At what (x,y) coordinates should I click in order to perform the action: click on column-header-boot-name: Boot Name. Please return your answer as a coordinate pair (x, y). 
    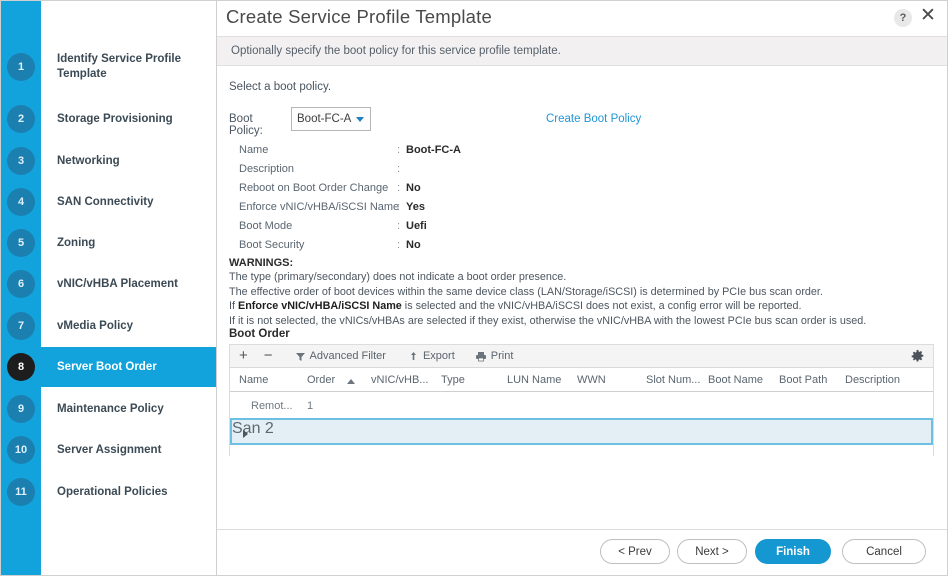
    Looking at the image, I should click on (735, 380).